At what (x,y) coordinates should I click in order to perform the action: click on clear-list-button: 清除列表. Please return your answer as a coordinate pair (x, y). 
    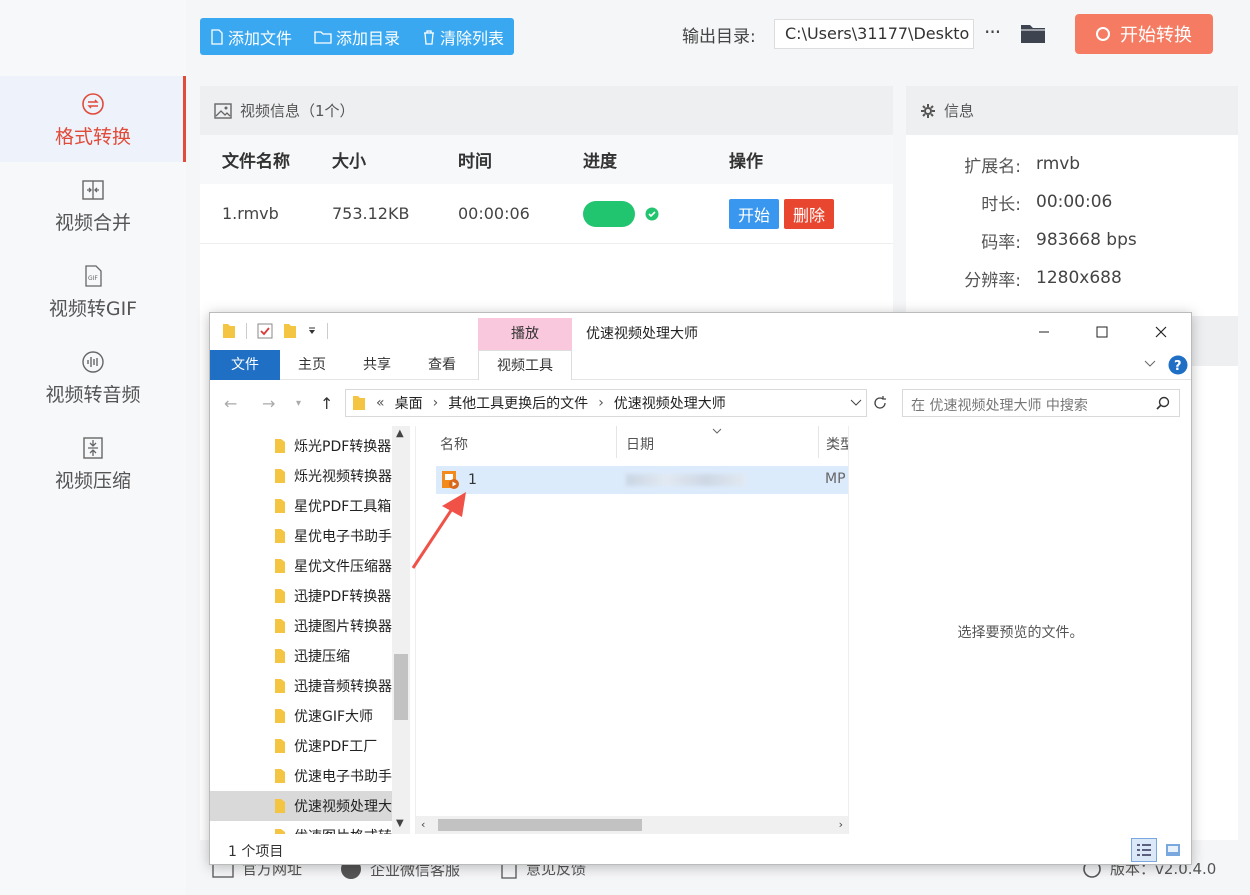
    Looking at the image, I should click on (463, 37).